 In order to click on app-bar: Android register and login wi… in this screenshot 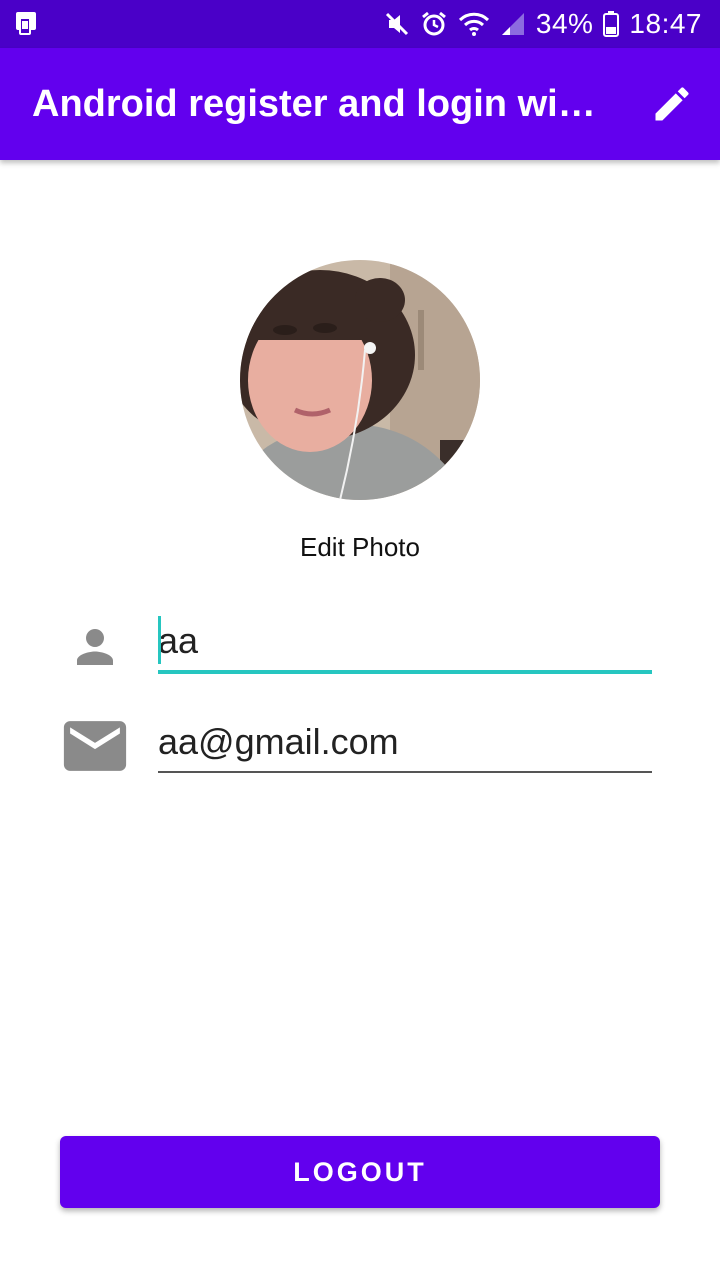, I will do `click(360, 104)`.